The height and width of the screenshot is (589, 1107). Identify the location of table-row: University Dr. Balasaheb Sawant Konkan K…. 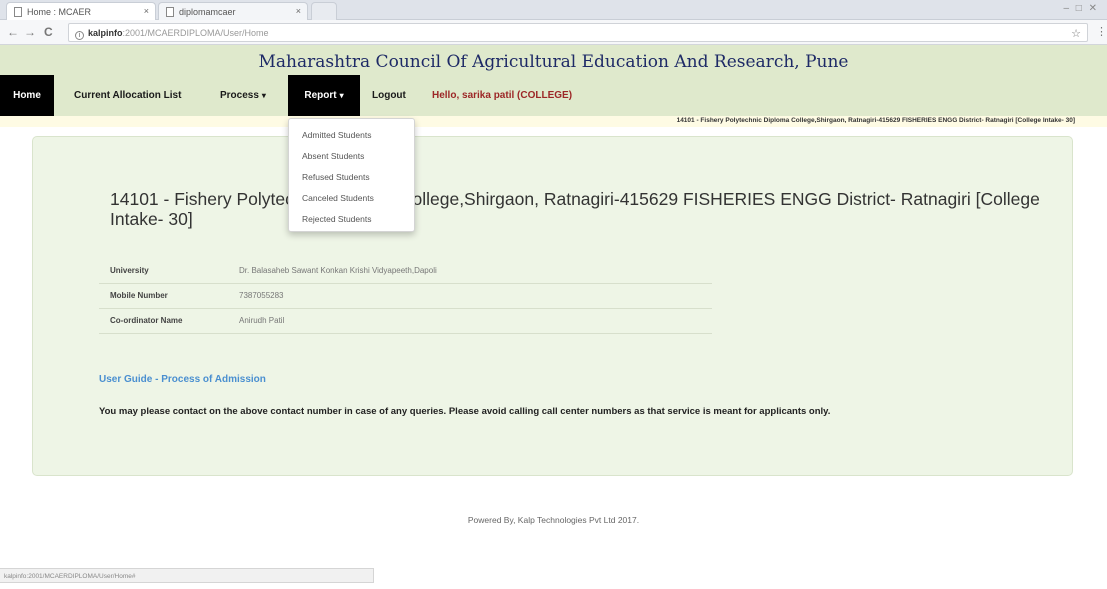
(405, 270).